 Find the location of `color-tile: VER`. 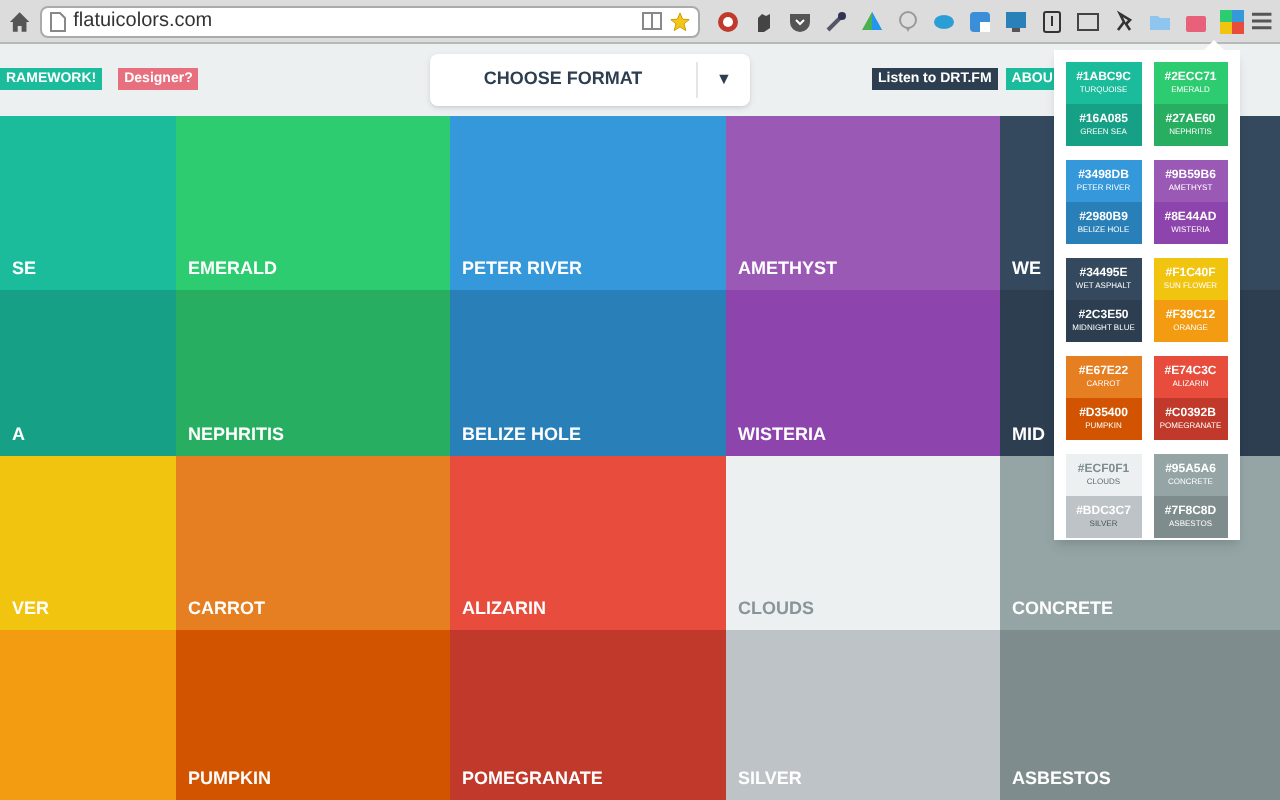

color-tile: VER is located at coordinates (88, 543).